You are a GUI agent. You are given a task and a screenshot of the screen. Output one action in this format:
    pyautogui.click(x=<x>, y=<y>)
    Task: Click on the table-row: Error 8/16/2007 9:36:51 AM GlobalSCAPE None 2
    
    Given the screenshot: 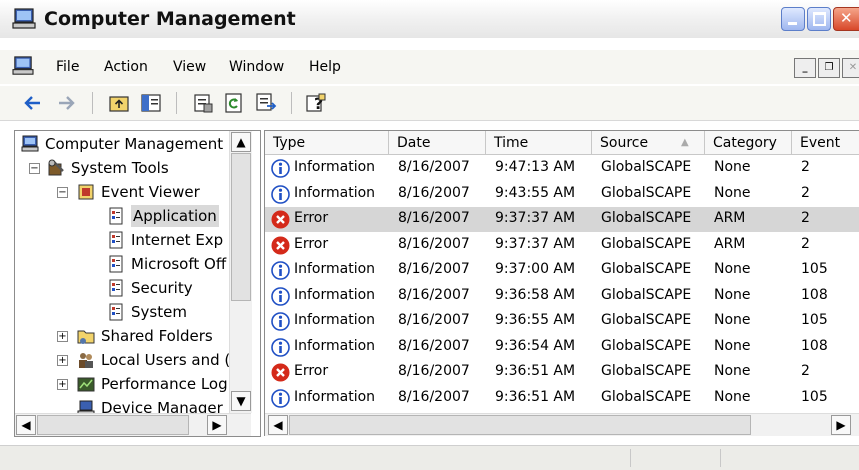 What is the action you would take?
    pyautogui.click(x=562, y=372)
    